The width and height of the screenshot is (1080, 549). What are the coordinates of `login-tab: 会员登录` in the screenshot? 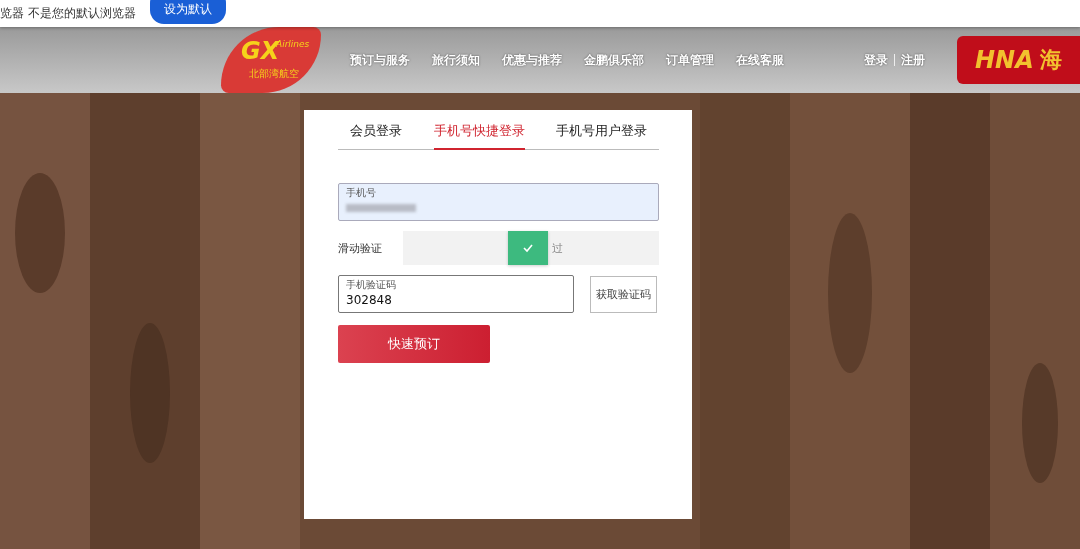 It's located at (376, 130).